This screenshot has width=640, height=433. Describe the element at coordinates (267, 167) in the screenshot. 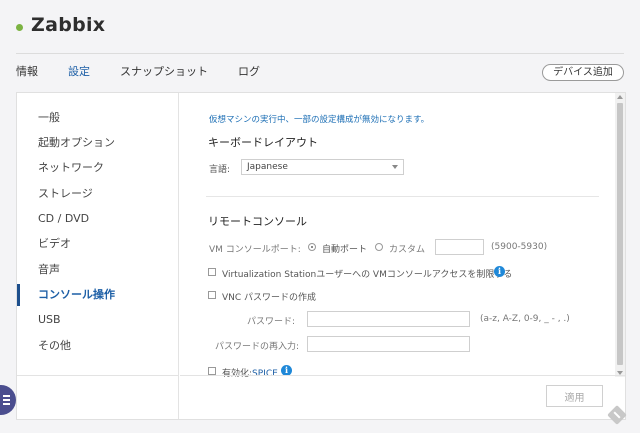

I see `language-select-value: Japanese` at that location.